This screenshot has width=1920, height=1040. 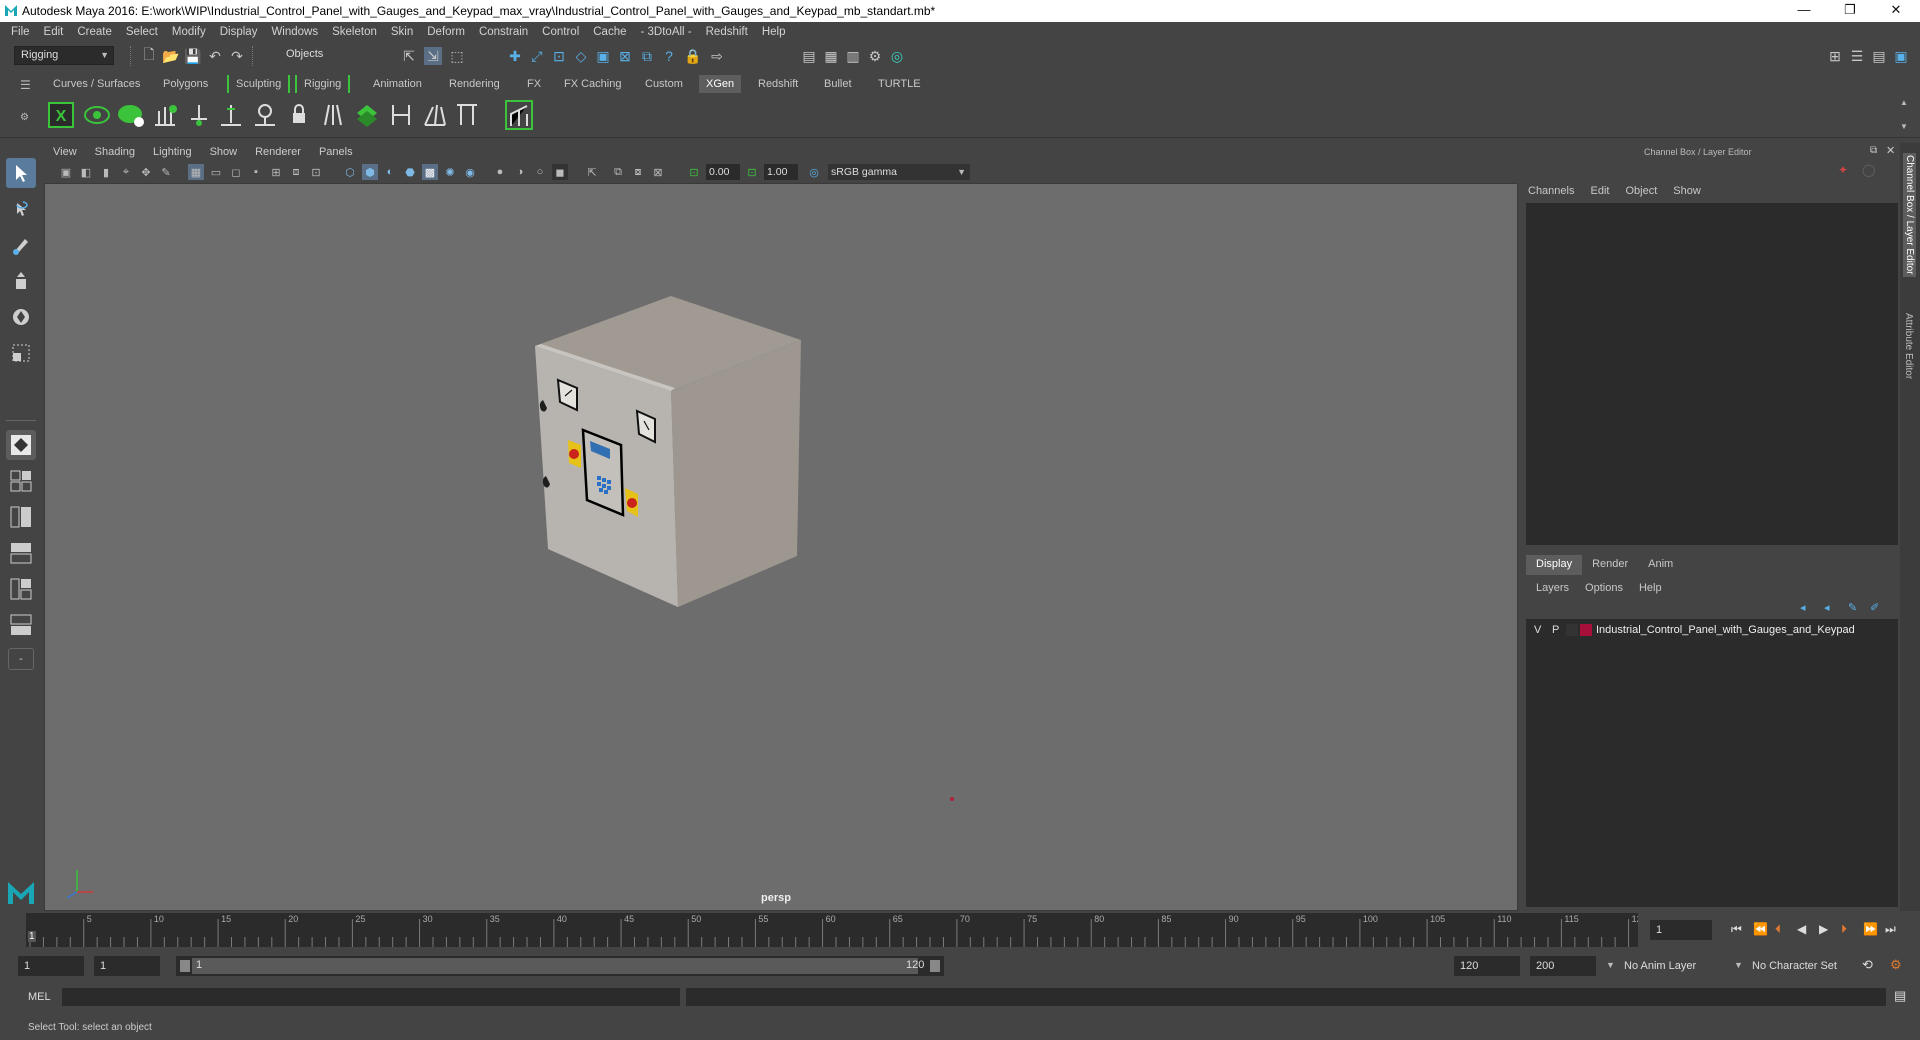 What do you see at coordinates (1599, 191) in the screenshot?
I see `channel-menu-edit: Edit` at bounding box center [1599, 191].